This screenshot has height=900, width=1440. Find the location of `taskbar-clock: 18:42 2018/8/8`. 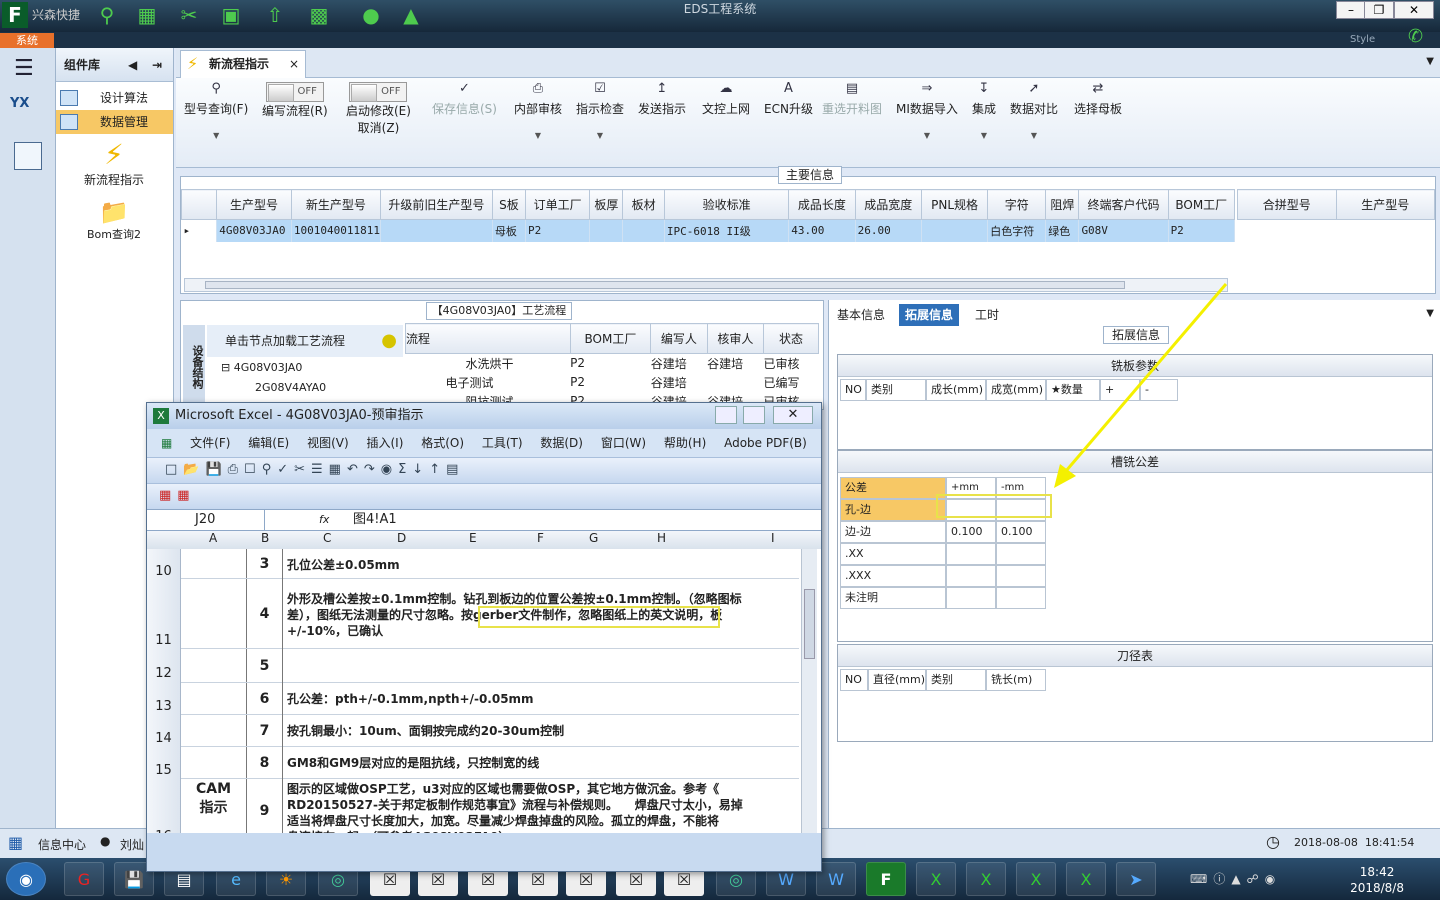

taskbar-clock: 18:42 2018/8/8 is located at coordinates (1377, 880).